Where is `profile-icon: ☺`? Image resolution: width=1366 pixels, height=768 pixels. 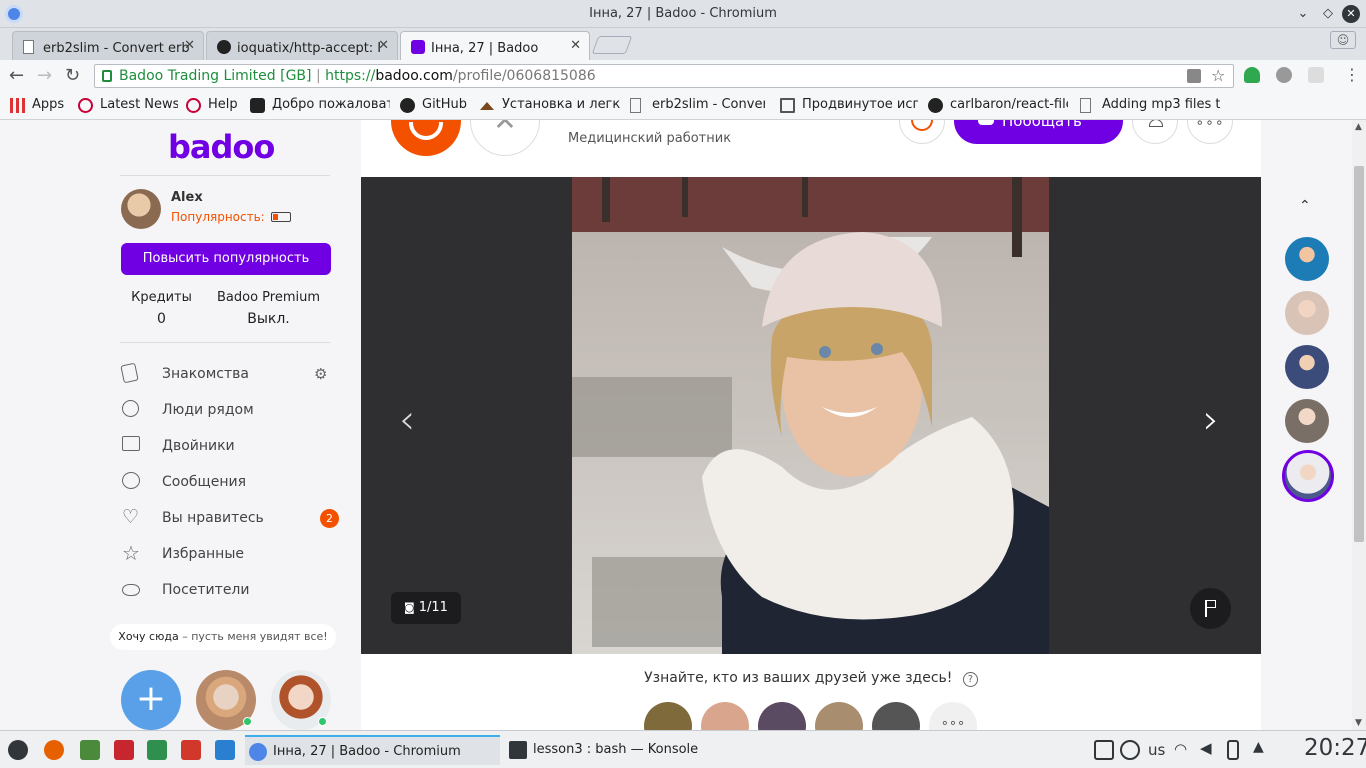
profile-icon: ☺ is located at coordinates (1343, 40).